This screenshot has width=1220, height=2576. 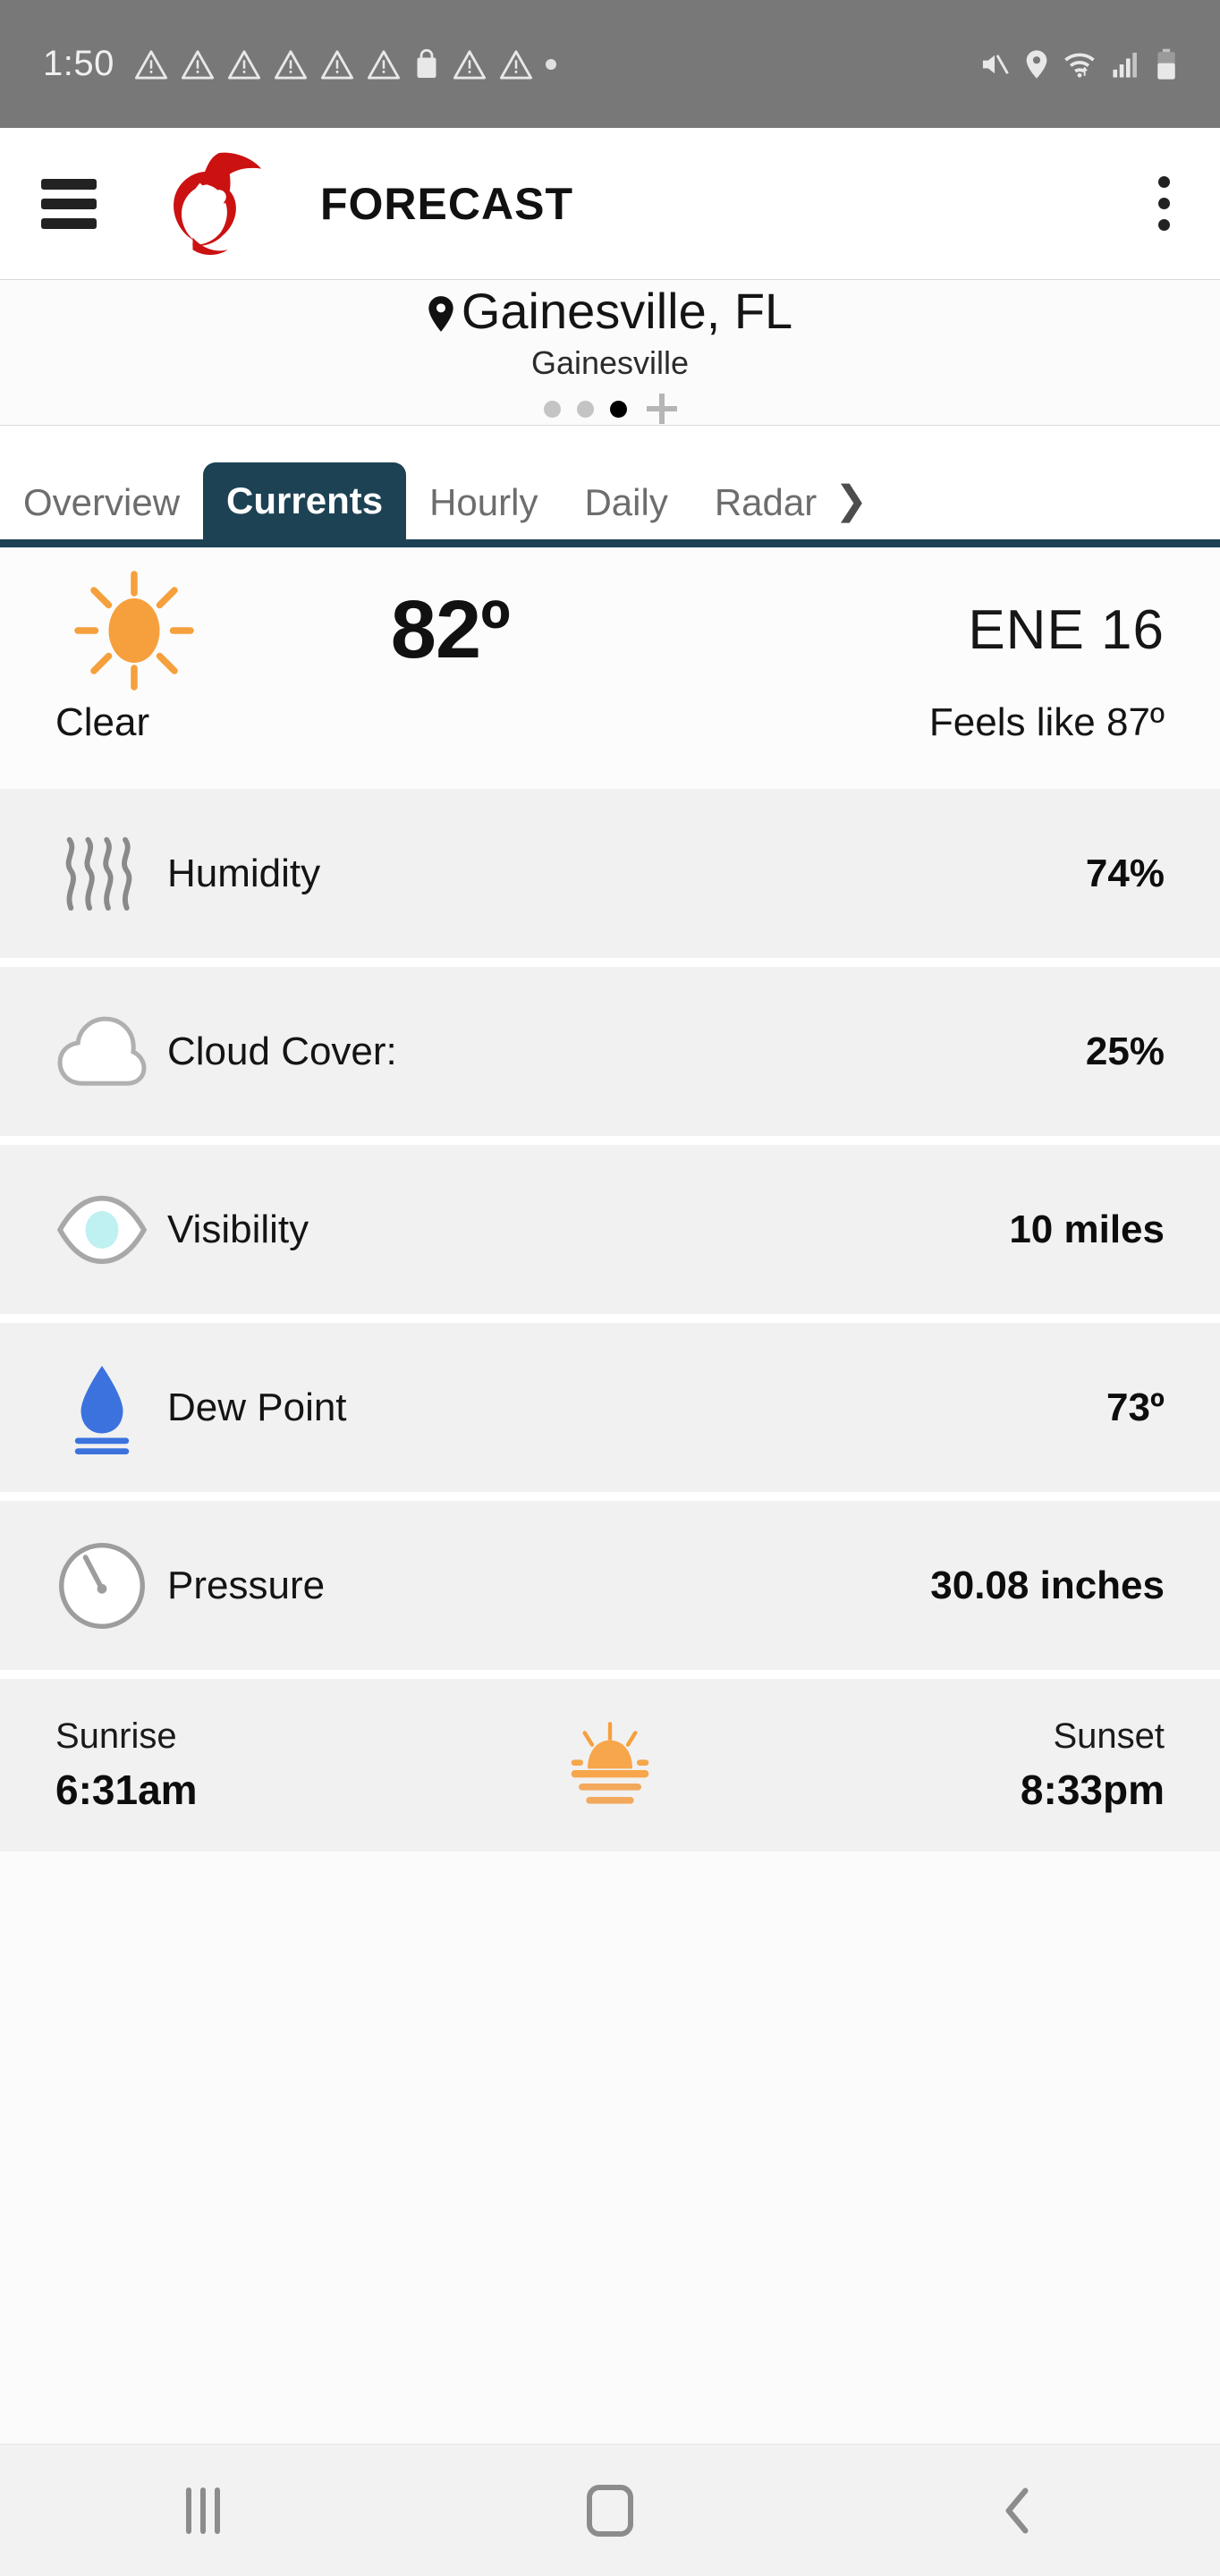 I want to click on back-icon, so click(x=1017, y=2510).